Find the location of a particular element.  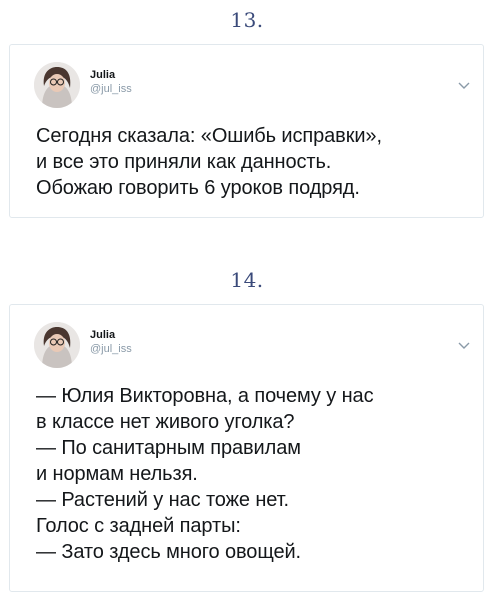

tweet-number: 14. is located at coordinates (247, 280).